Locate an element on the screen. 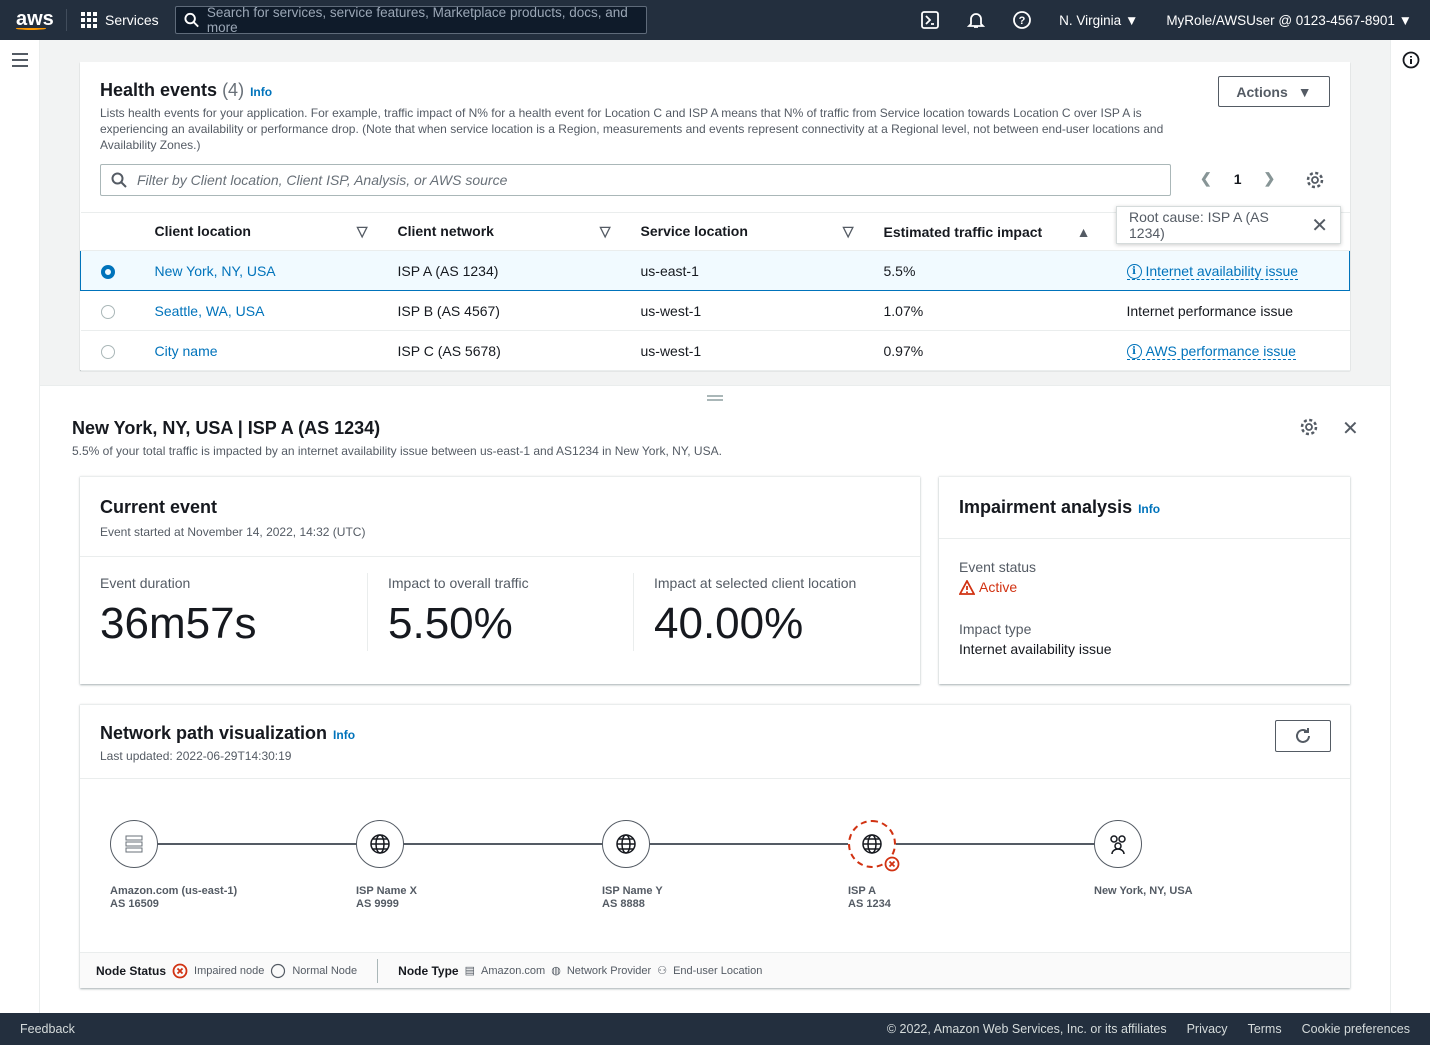  health-events-title: Health events (4) is located at coordinates (172, 90).